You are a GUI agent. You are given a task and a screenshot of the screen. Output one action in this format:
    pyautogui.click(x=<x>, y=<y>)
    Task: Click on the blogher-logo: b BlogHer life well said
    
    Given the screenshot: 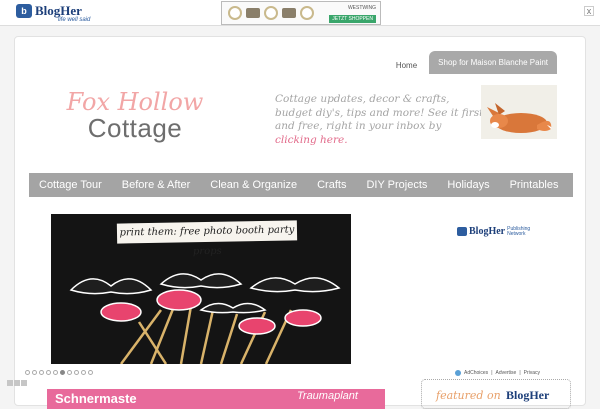 What is the action you would take?
    pyautogui.click(x=53, y=13)
    